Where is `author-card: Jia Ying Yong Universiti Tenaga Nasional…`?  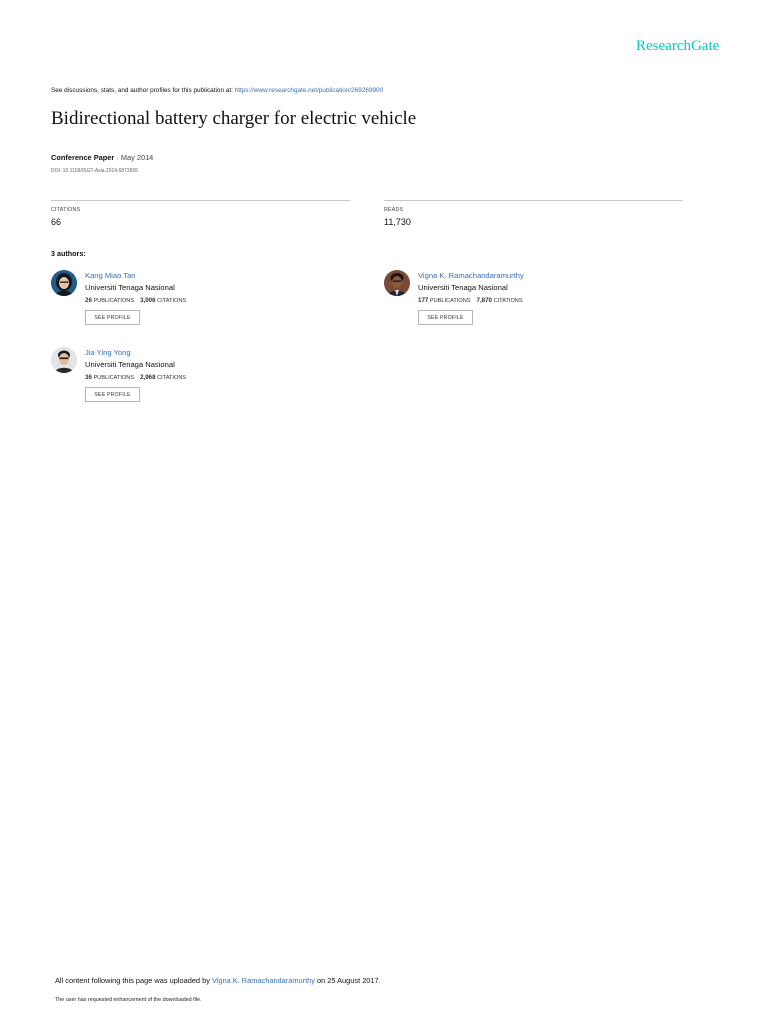
author-card: Jia Ying Yong Universiti Tenaga Nasional… is located at coordinates (201, 382).